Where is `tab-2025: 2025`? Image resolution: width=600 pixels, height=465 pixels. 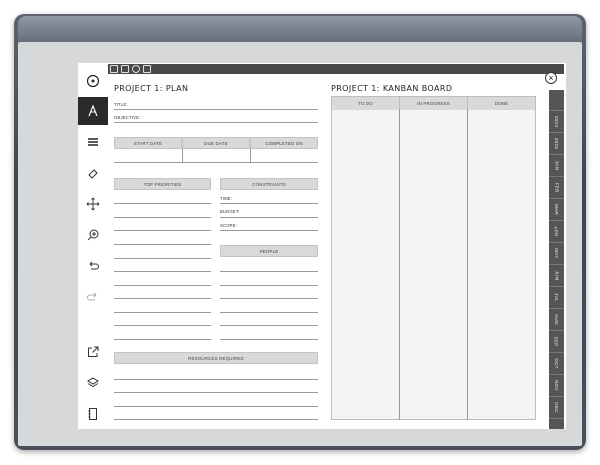
tab-2025: 2025 is located at coordinates (556, 144).